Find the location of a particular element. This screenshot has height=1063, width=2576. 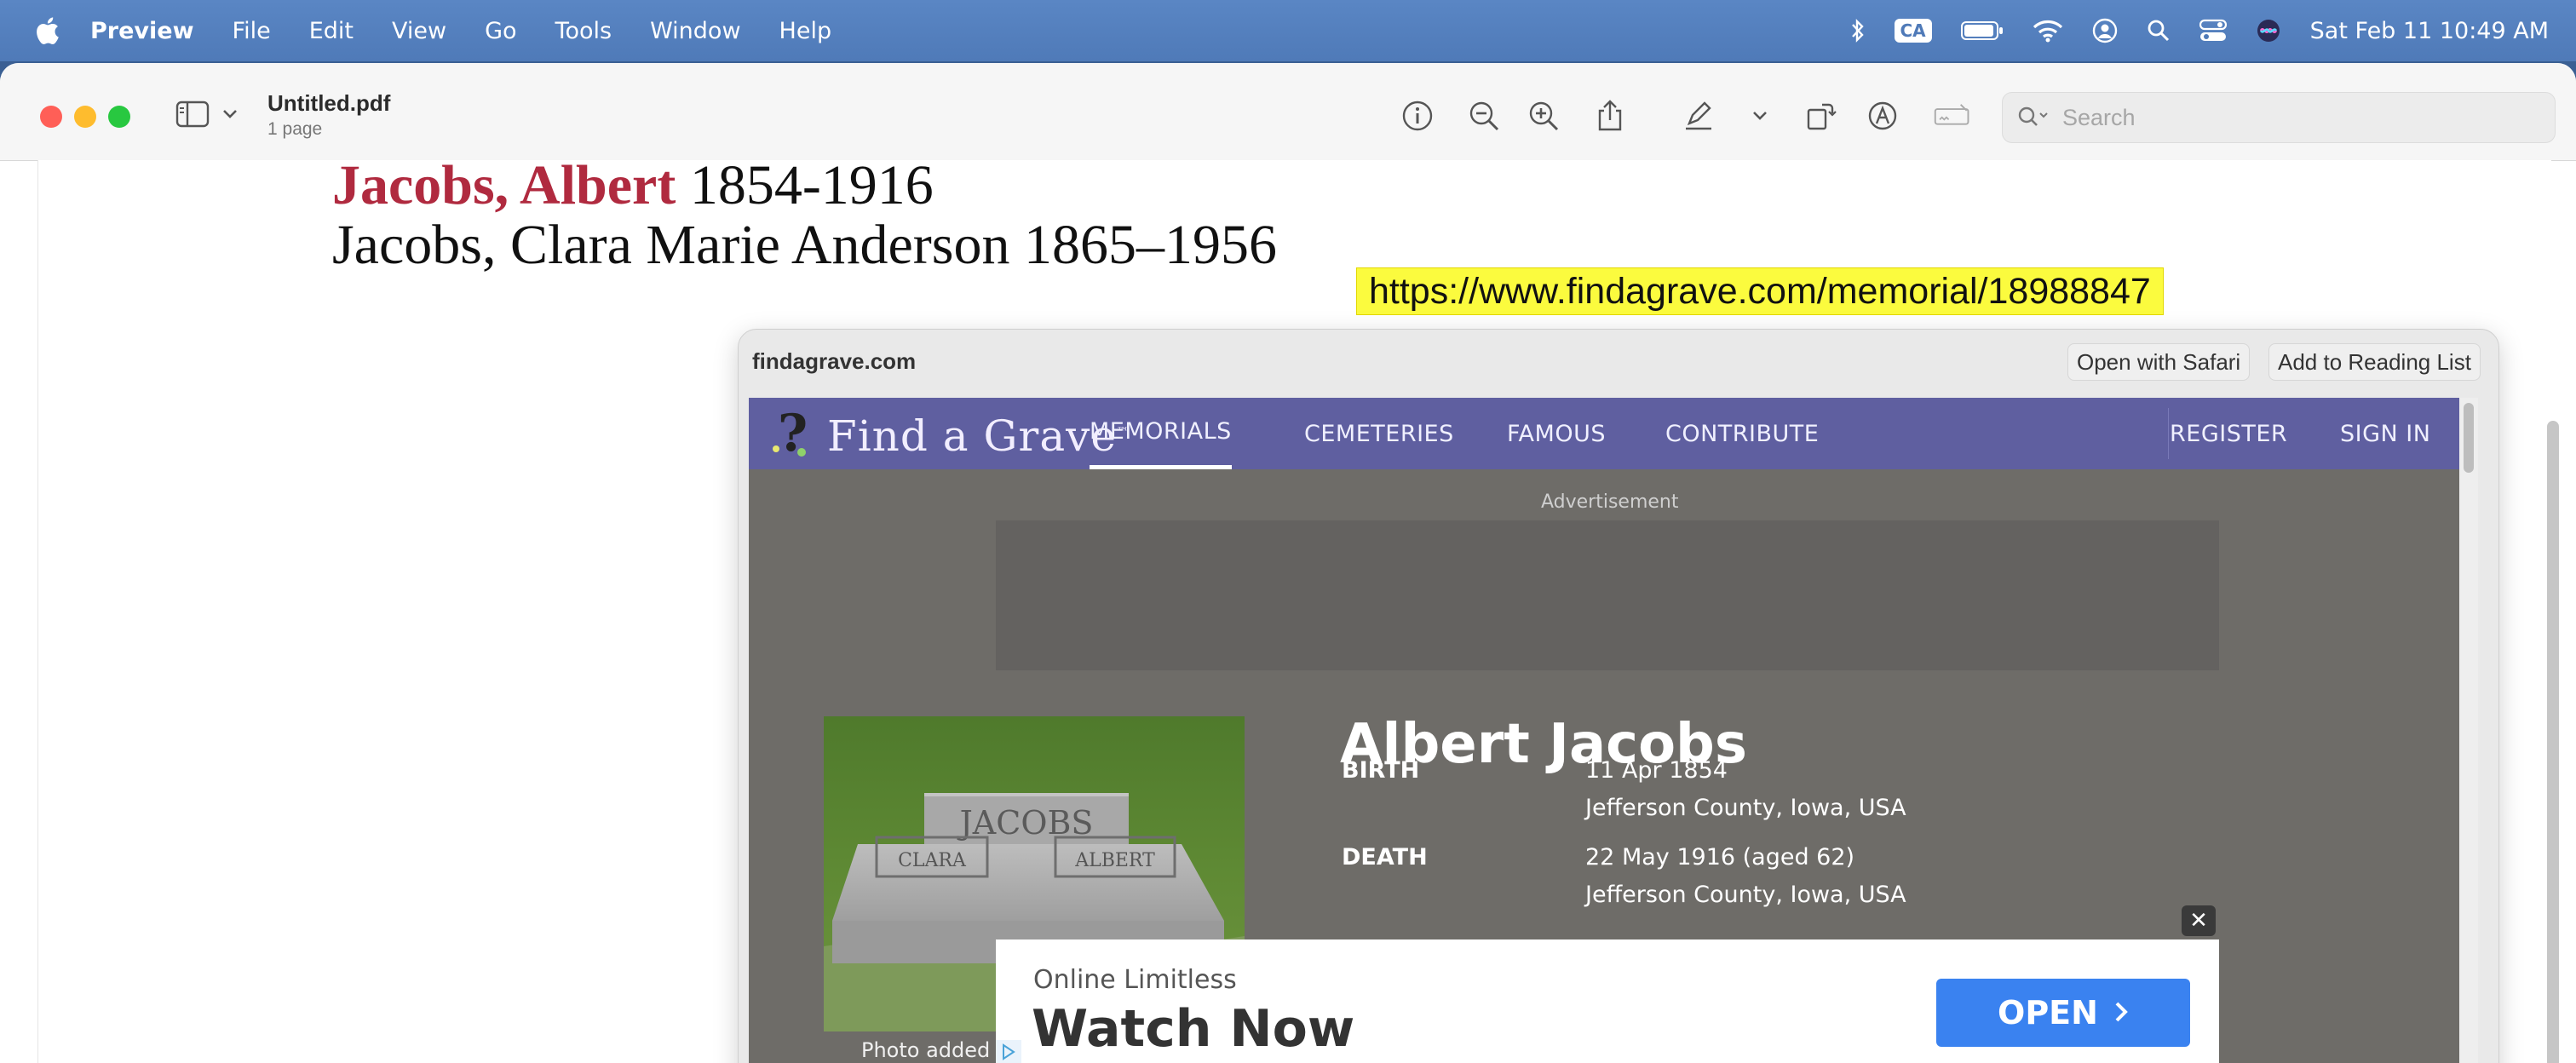

findagrave-logo: ? Find a Grave™ is located at coordinates (949, 434).